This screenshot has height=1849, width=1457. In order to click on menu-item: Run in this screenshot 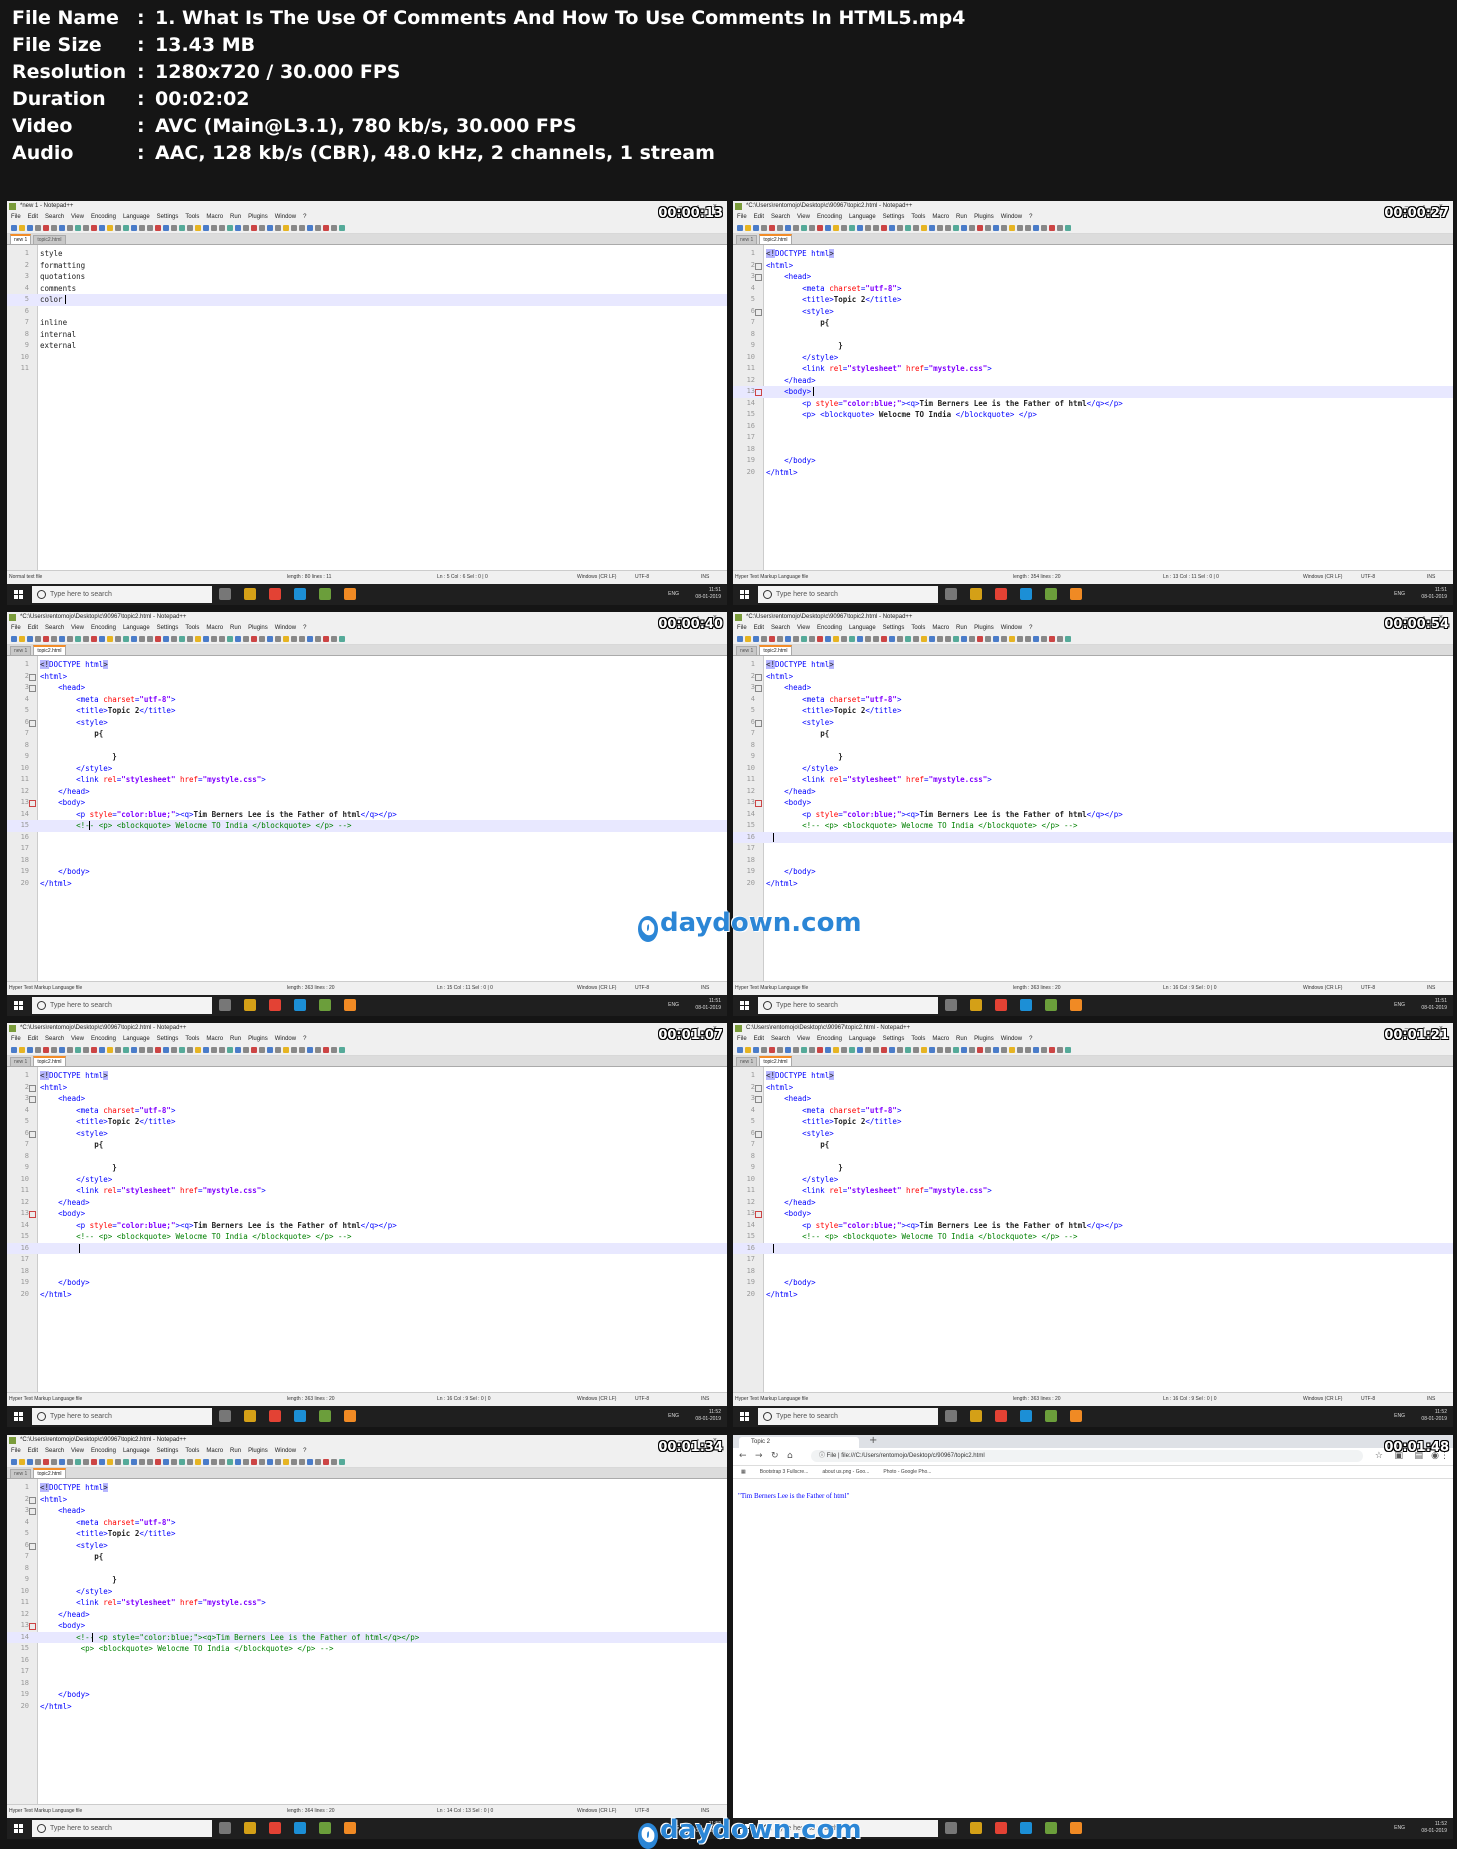, I will do `click(235, 217)`.